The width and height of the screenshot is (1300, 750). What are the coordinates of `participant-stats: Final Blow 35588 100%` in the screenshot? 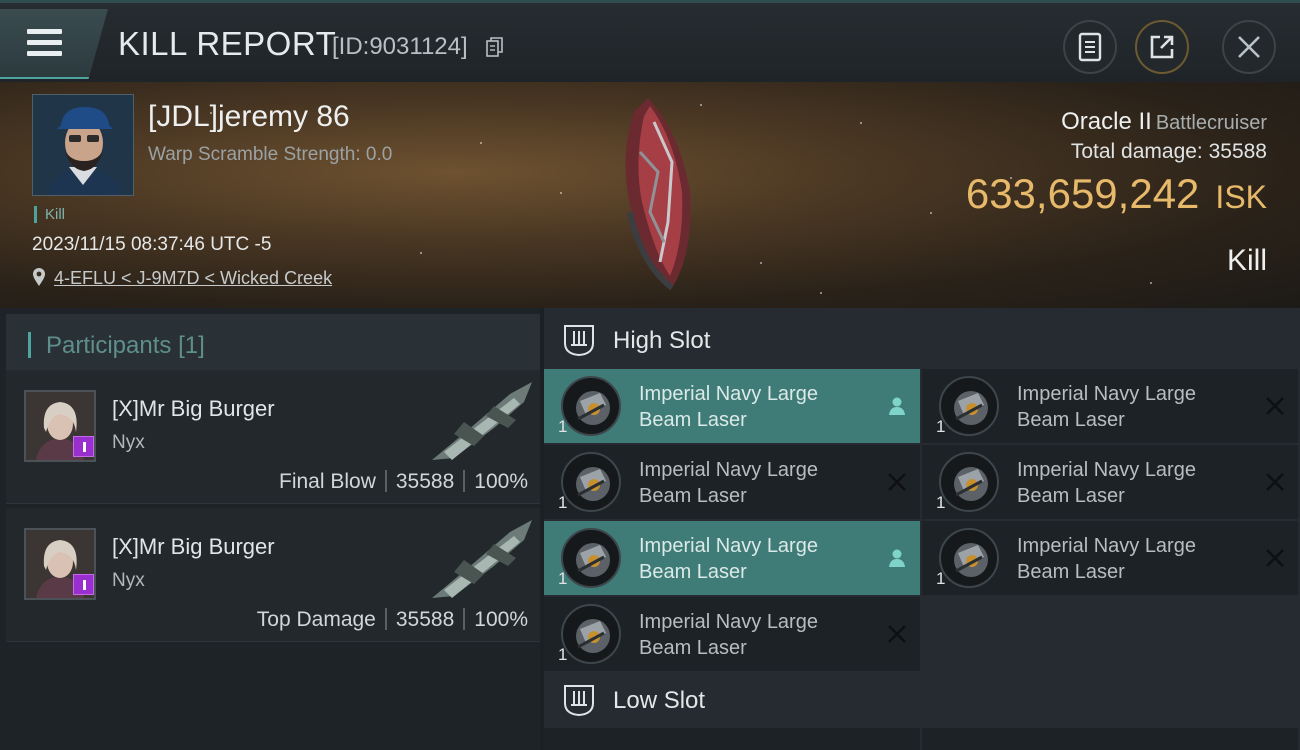 It's located at (403, 482).